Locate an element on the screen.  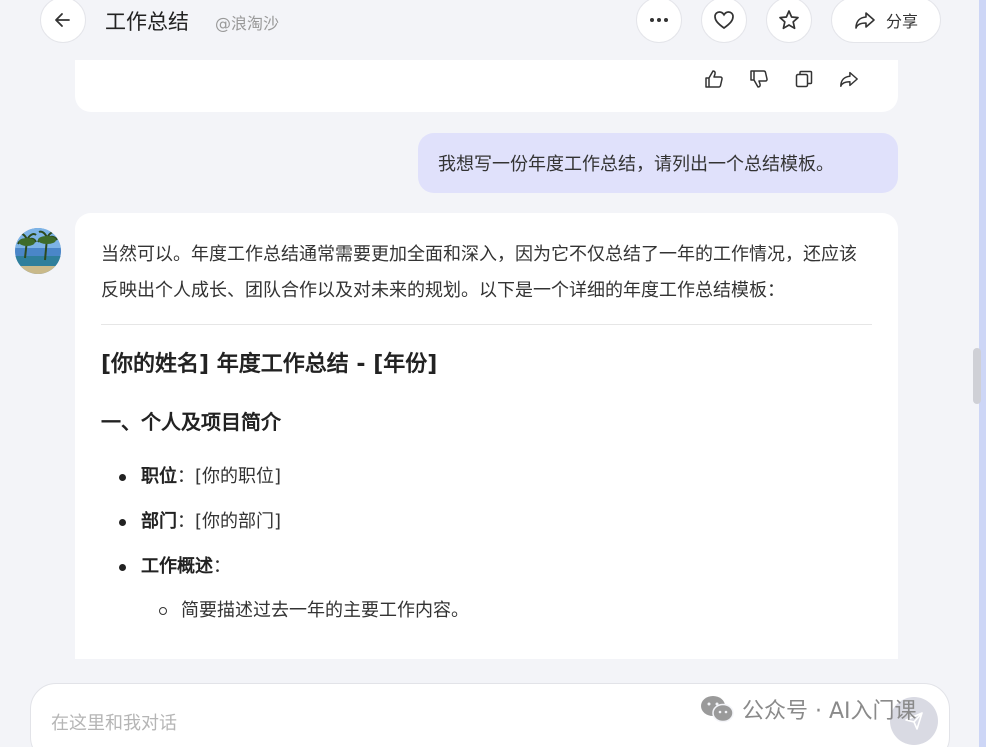
previous-message-card is located at coordinates (486, 86).